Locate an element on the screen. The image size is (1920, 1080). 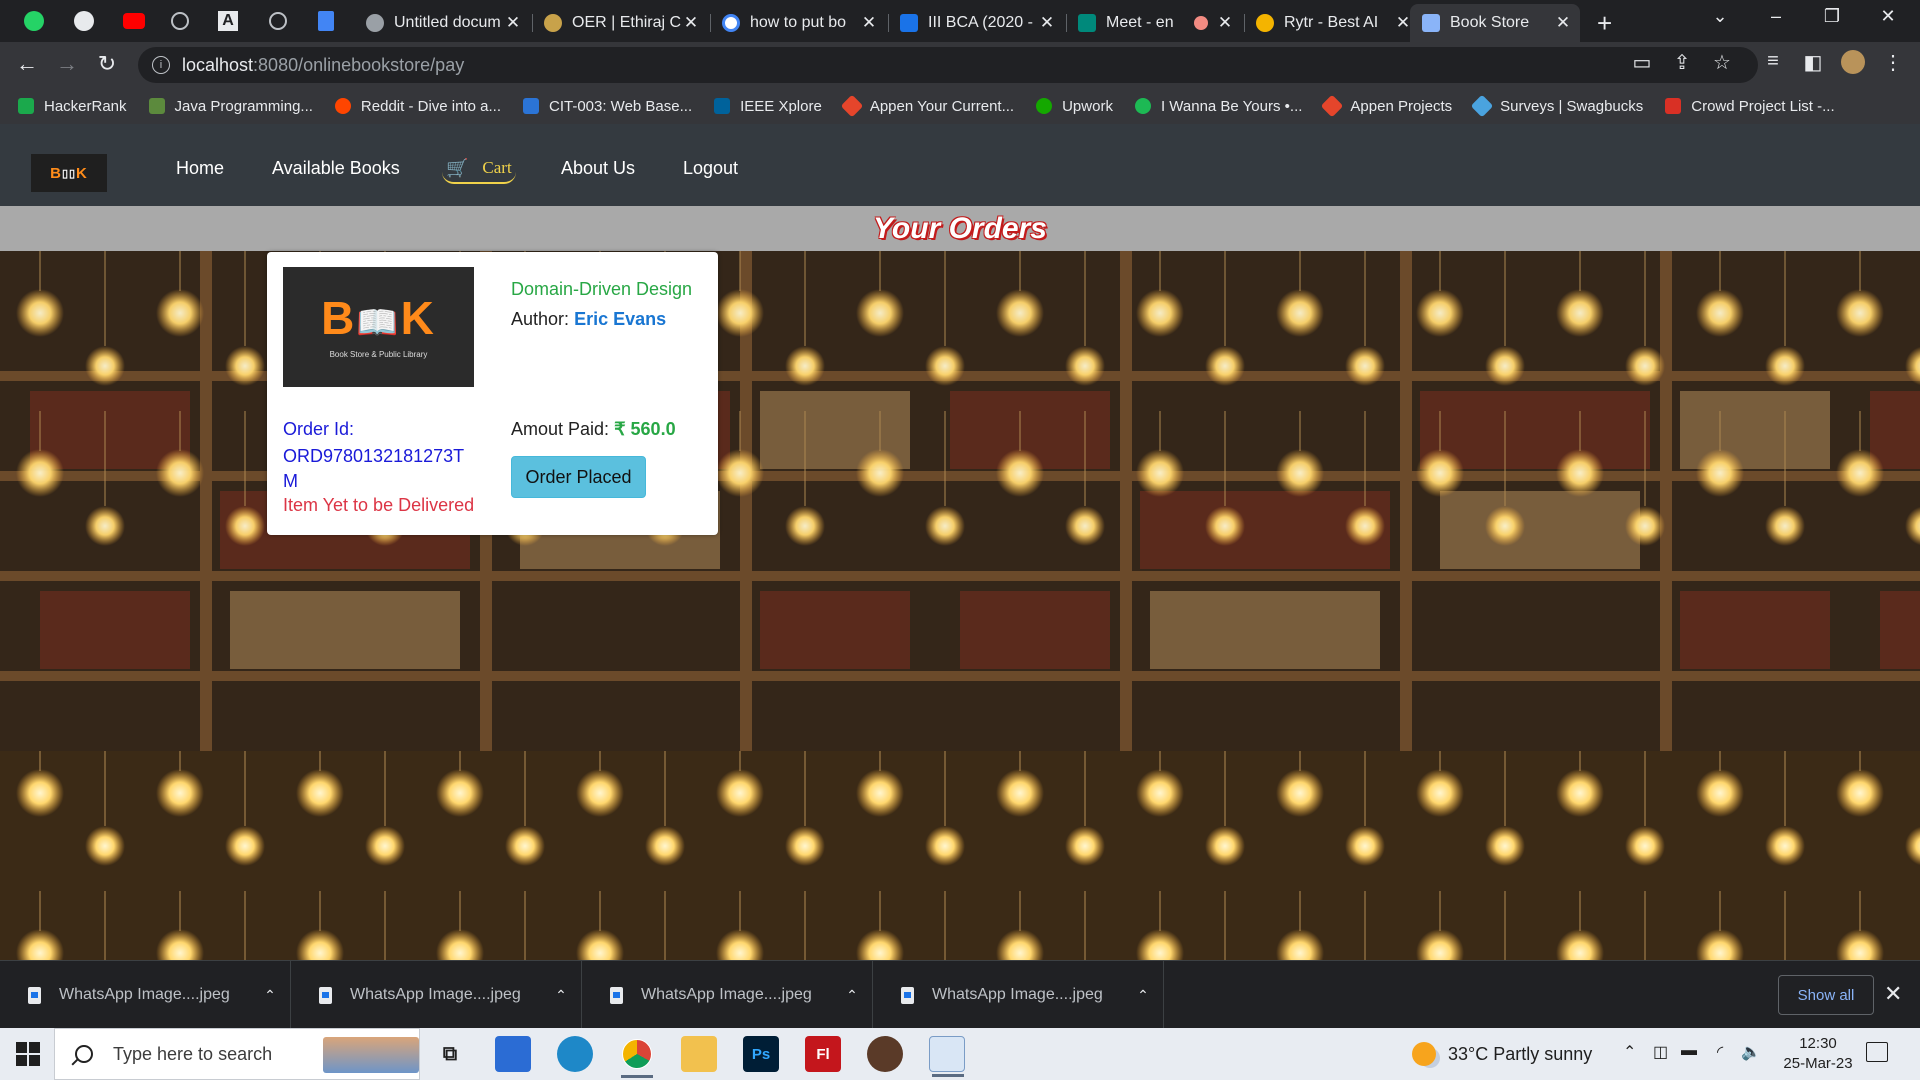
photoshop-icon: Ps is located at coordinates (761, 1054).